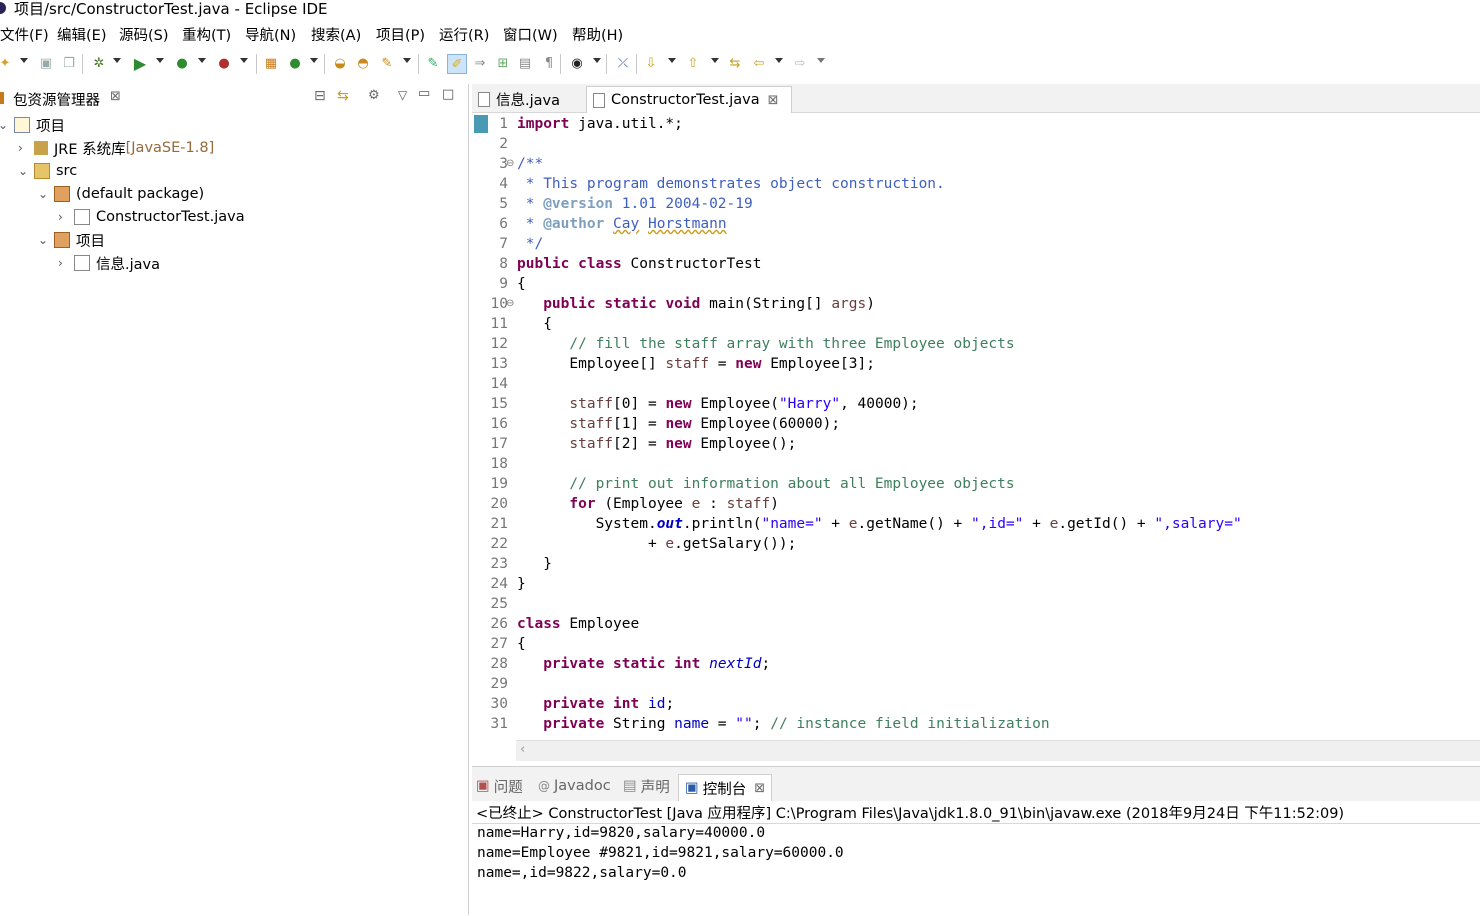  Describe the element at coordinates (144, 34) in the screenshot. I see `menu-source: 源码(S)` at that location.